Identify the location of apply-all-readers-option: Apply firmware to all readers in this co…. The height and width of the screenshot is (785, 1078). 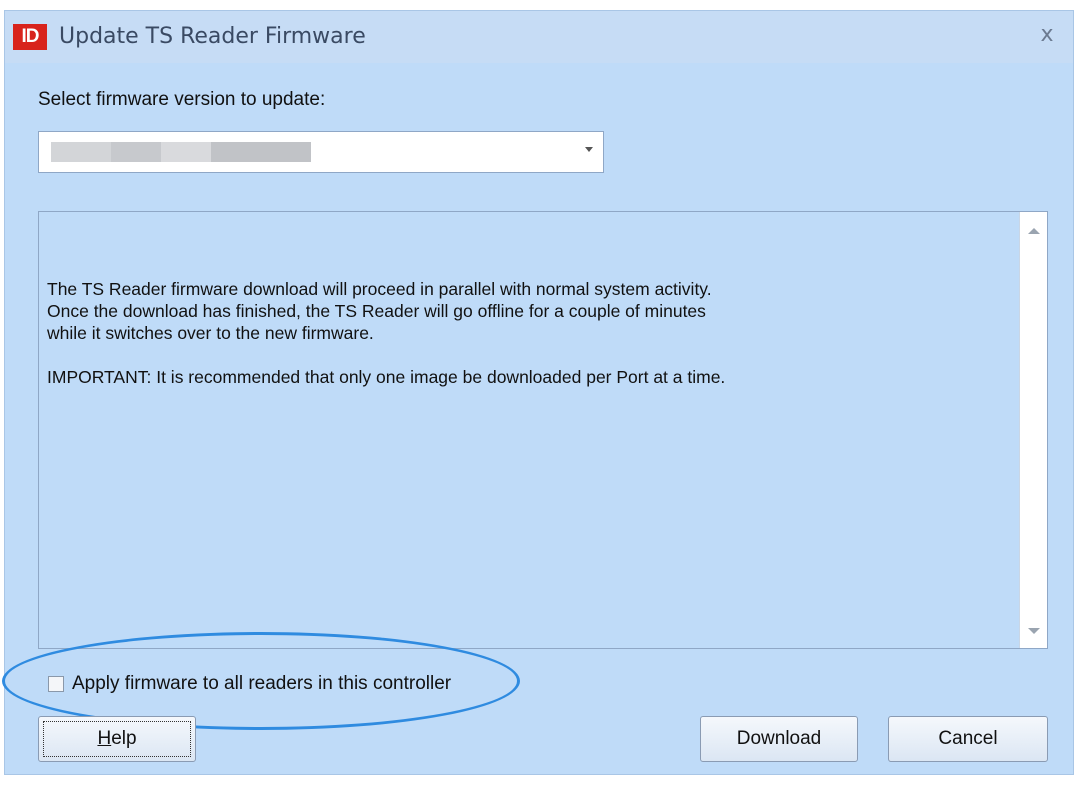
(249, 684).